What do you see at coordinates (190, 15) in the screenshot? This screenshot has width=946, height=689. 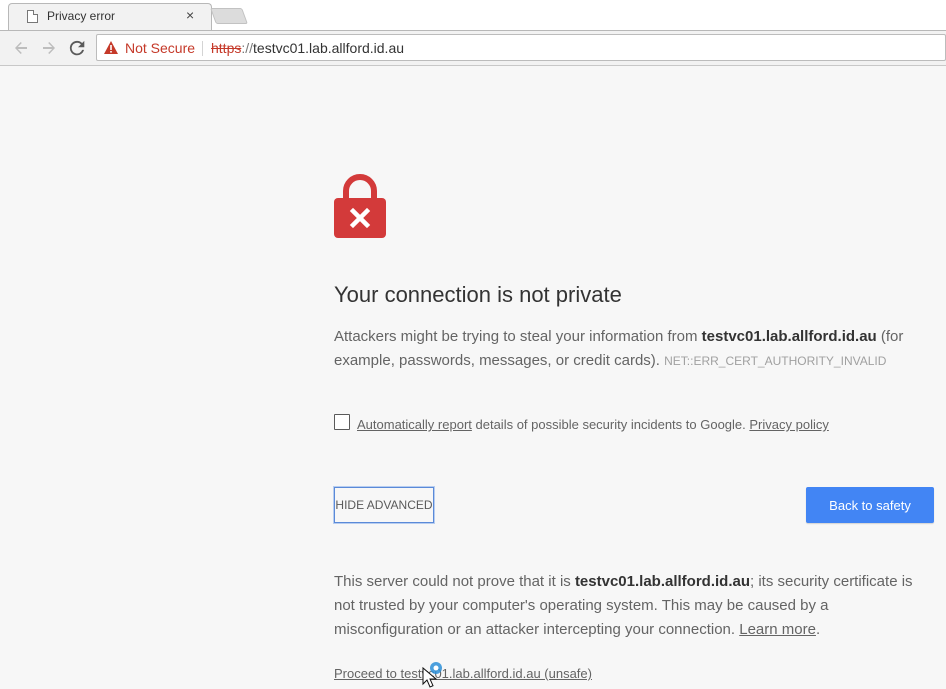 I see `tab-close-icon: ×` at bounding box center [190, 15].